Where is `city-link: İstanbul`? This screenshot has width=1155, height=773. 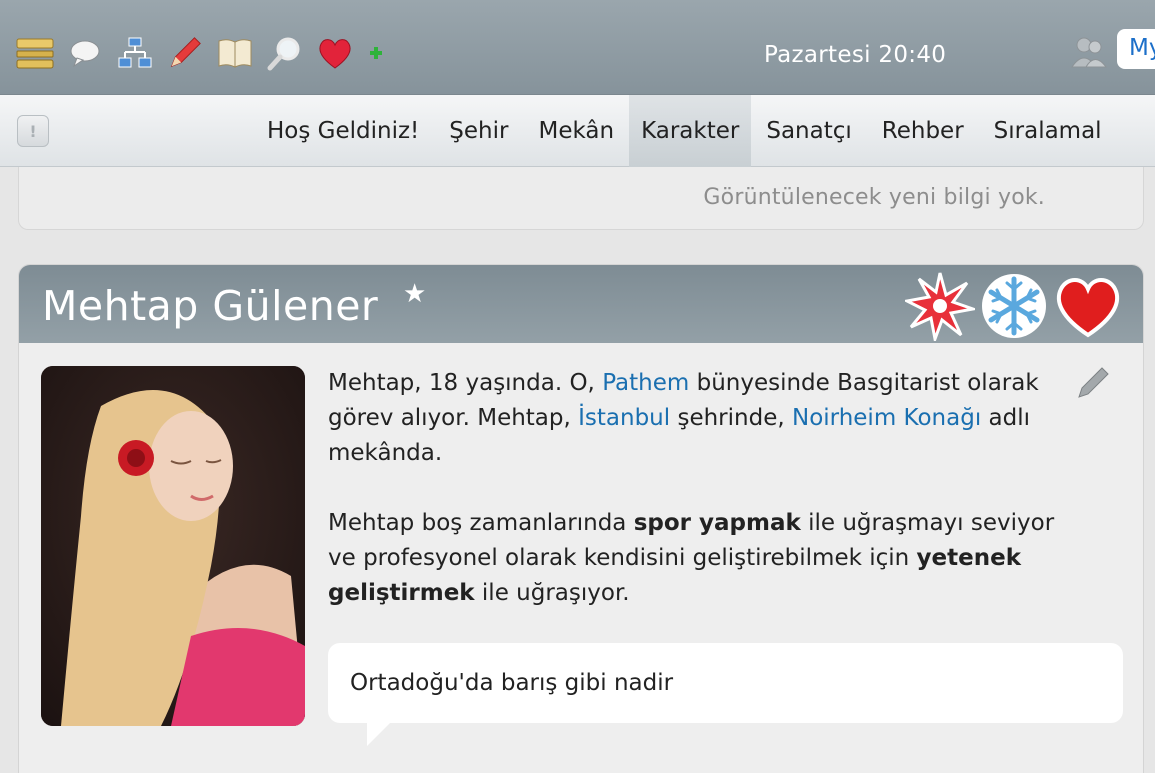 city-link: İstanbul is located at coordinates (624, 418).